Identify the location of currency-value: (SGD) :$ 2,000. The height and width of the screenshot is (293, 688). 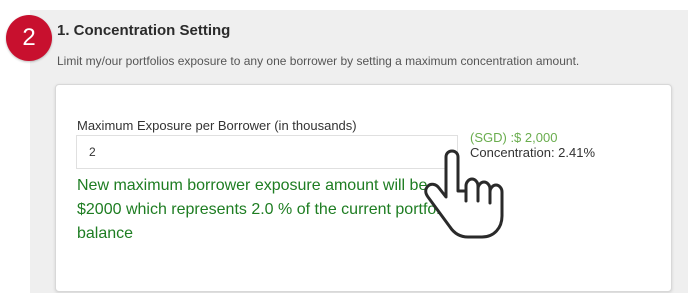
(514, 137).